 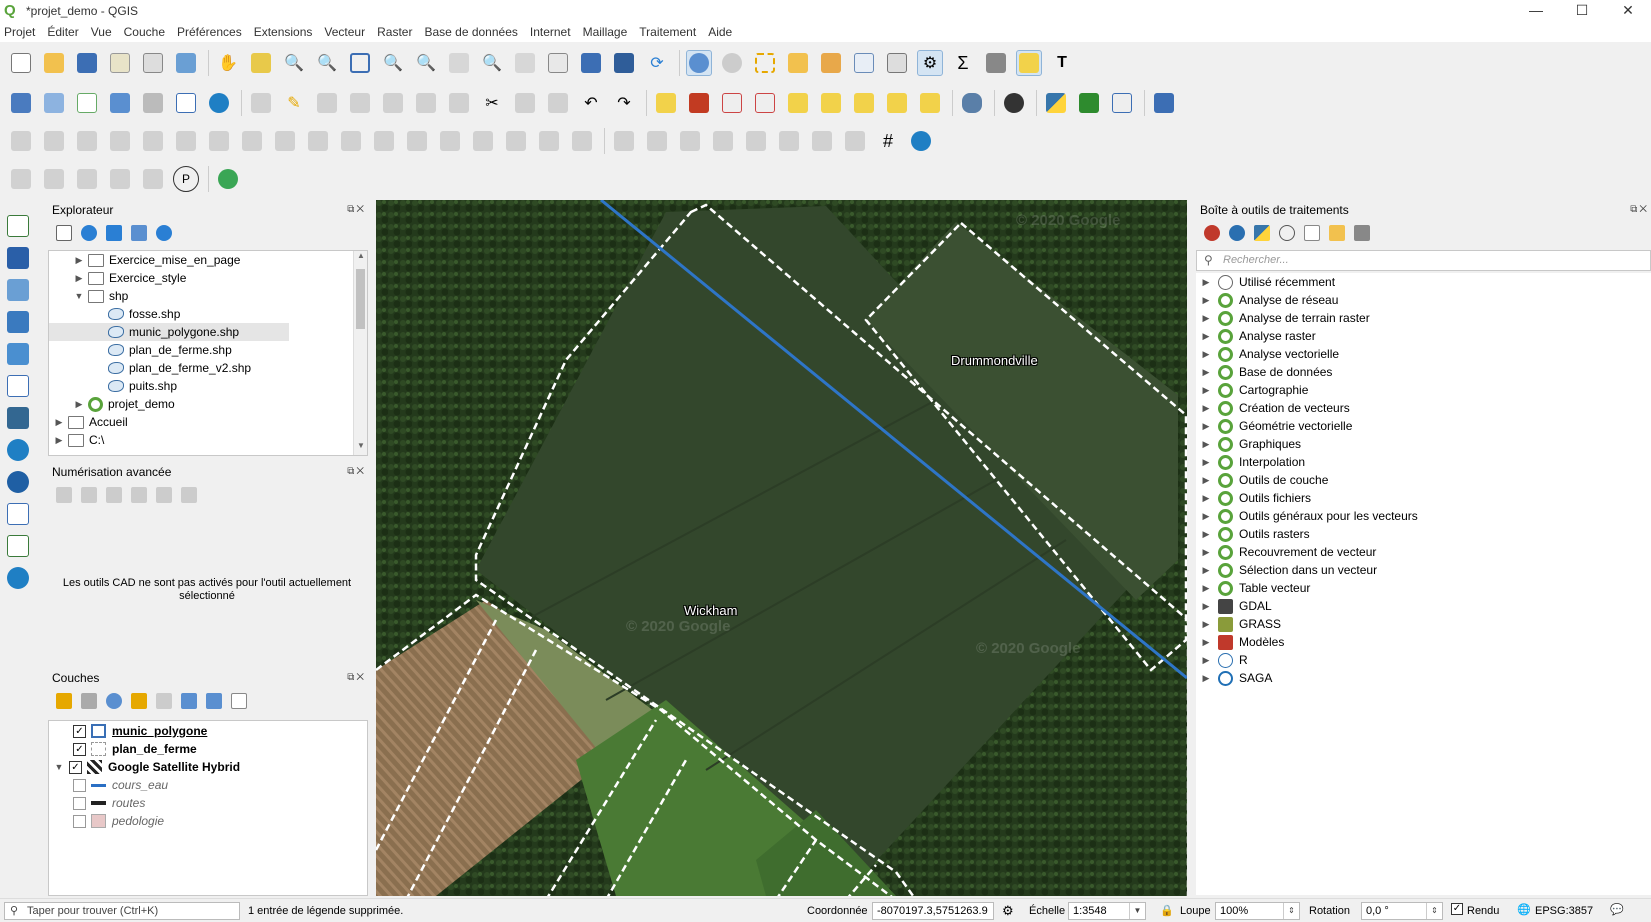 What do you see at coordinates (525, 103) in the screenshot?
I see `copy-features-icon` at bounding box center [525, 103].